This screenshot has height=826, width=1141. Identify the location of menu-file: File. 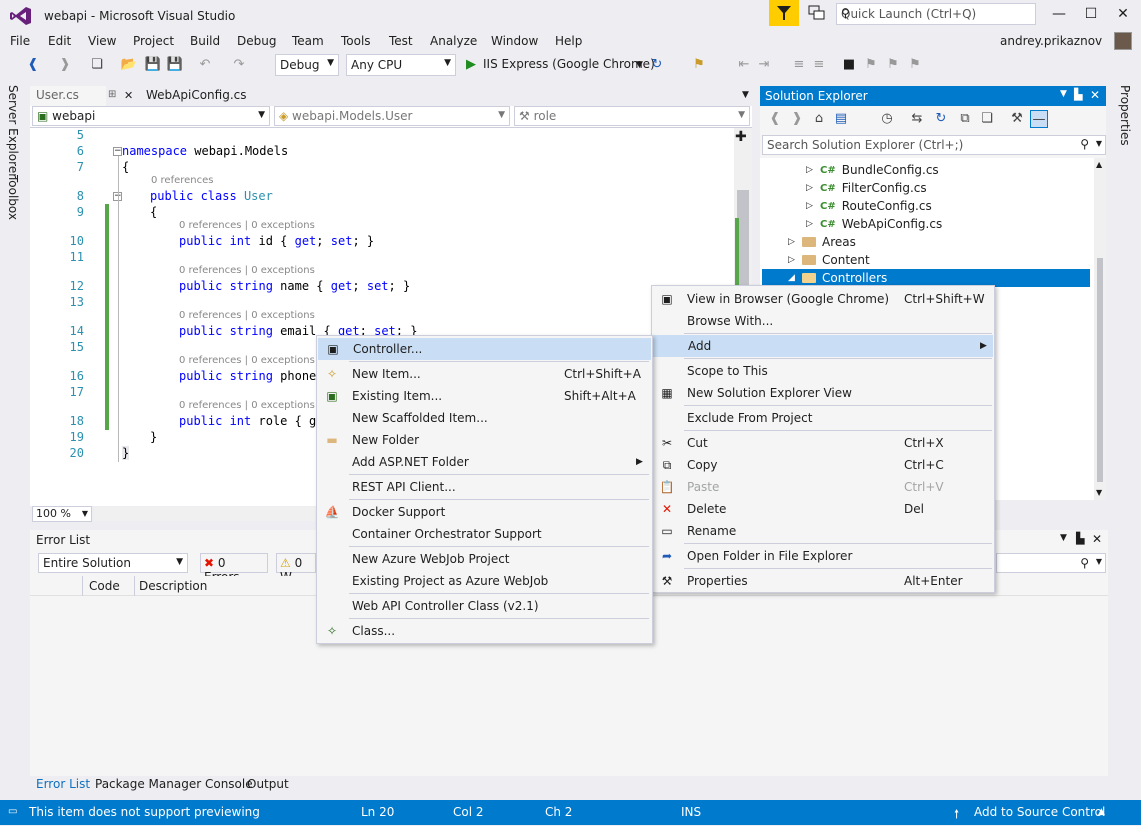
(20, 41).